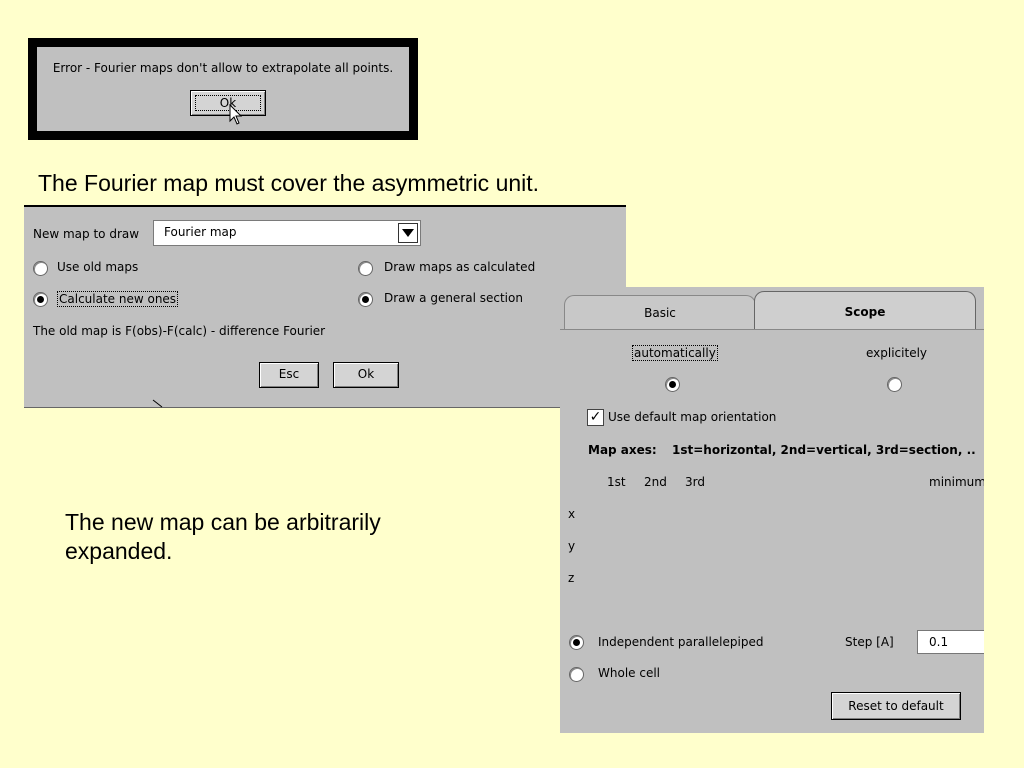  What do you see at coordinates (956, 482) in the screenshot?
I see `column-minimum: minimum` at bounding box center [956, 482].